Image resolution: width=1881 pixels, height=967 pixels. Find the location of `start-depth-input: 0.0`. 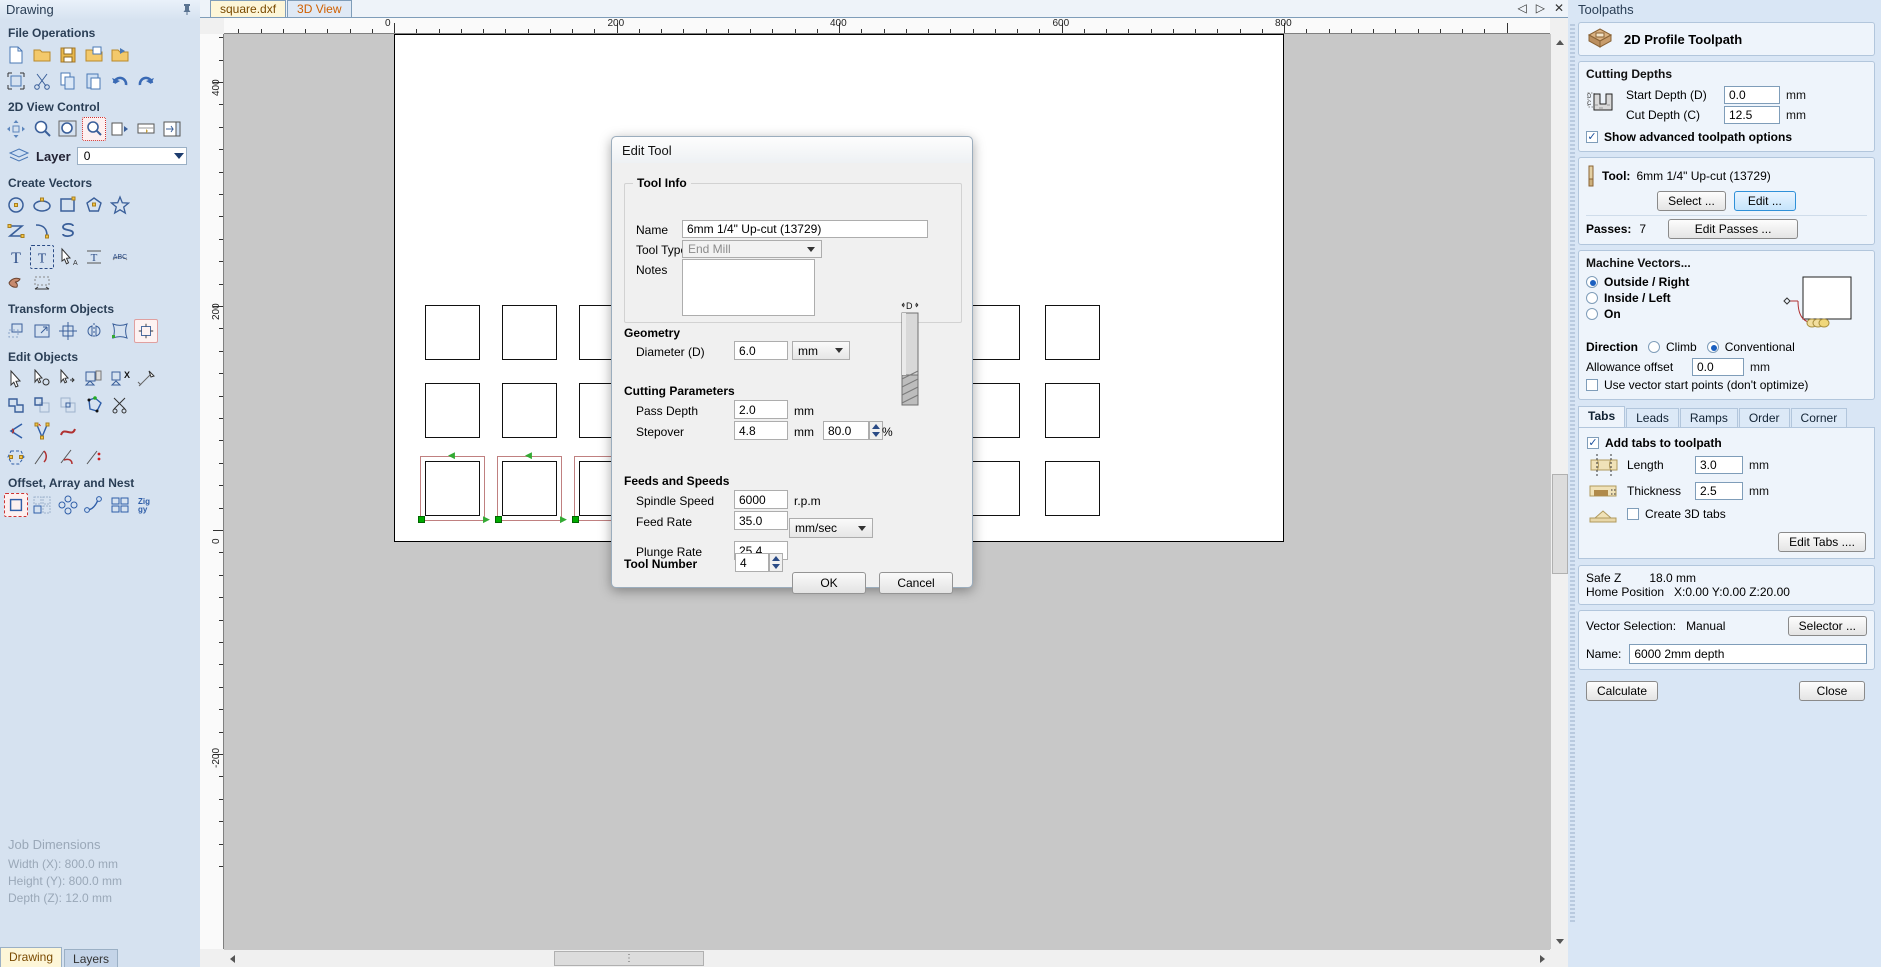

start-depth-input: 0.0 is located at coordinates (1752, 95).